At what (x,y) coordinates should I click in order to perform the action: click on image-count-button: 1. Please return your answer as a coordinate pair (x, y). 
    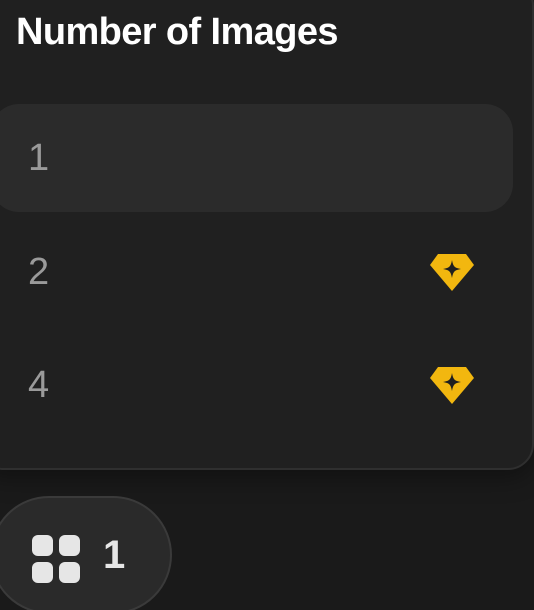
    Looking at the image, I should click on (86, 553).